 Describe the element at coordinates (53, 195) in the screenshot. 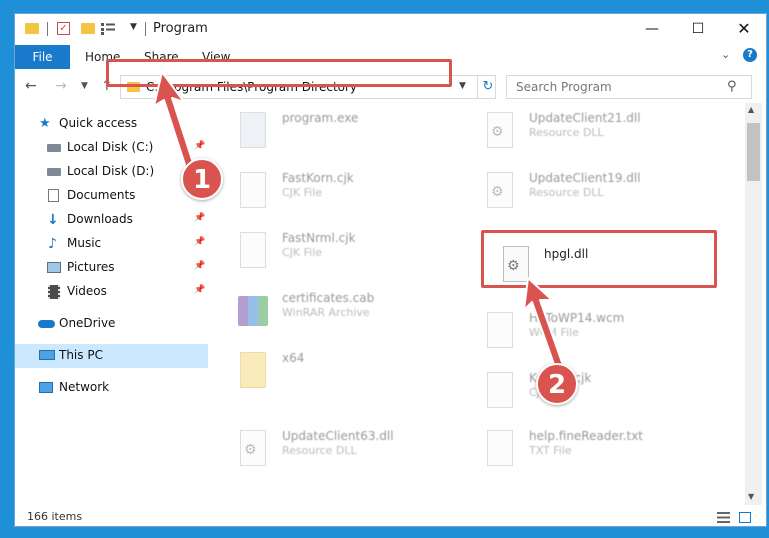

I see `documents-icon` at that location.